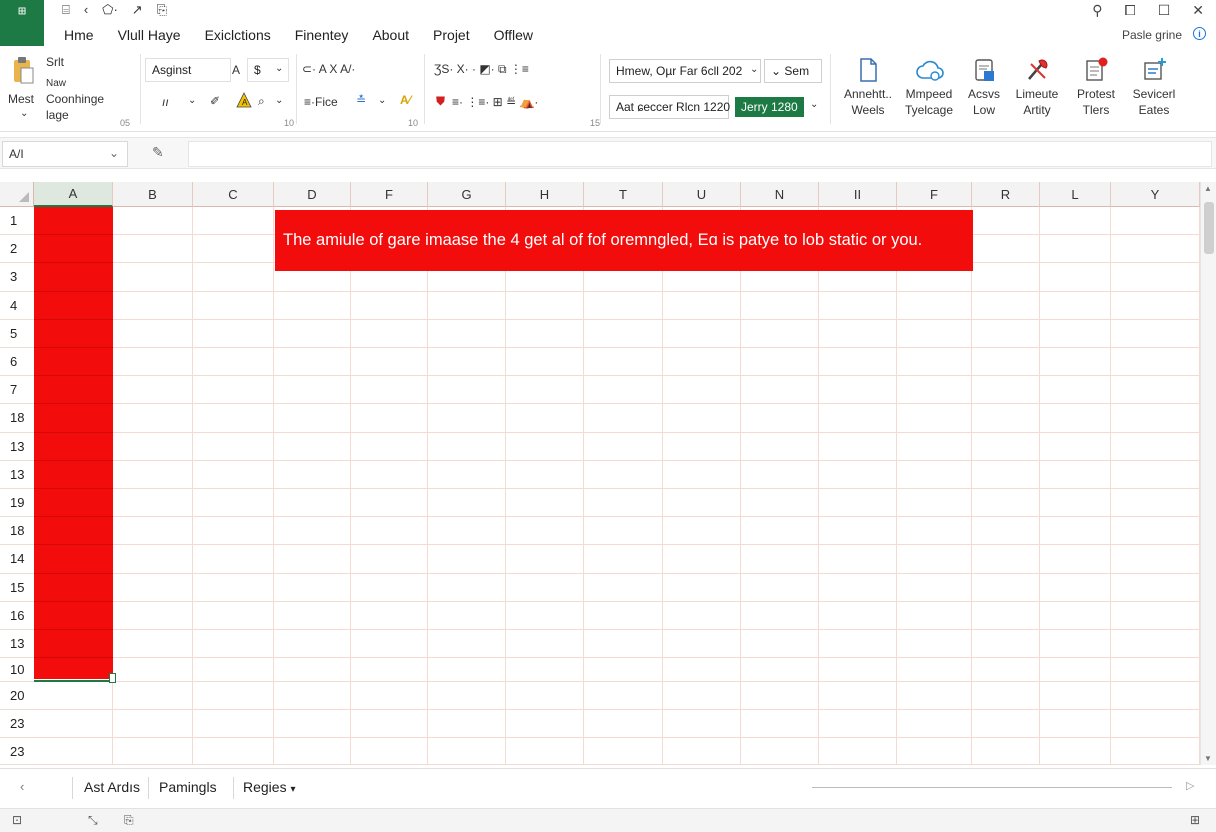 The width and height of the screenshot is (1216, 832). I want to click on column-header: Y, so click(1155, 194).